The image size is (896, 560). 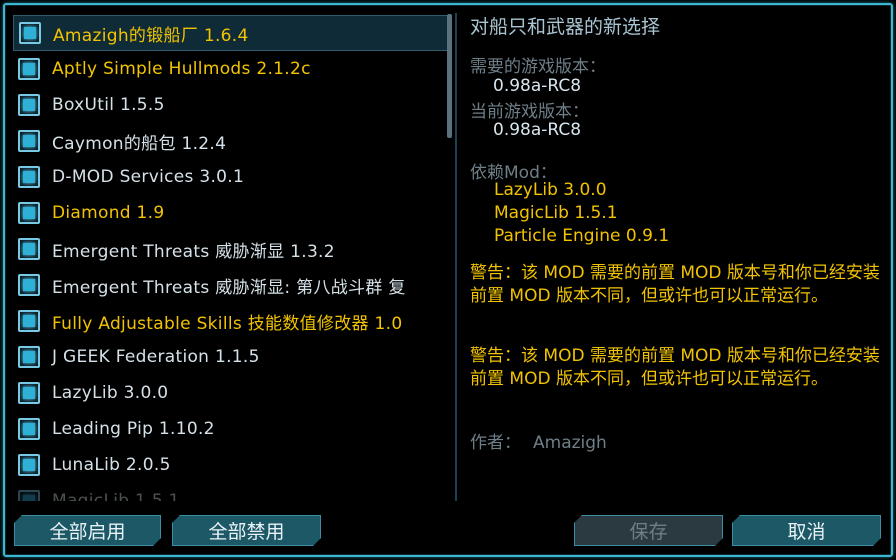 What do you see at coordinates (456, 257) in the screenshot?
I see `panel-divider` at bounding box center [456, 257].